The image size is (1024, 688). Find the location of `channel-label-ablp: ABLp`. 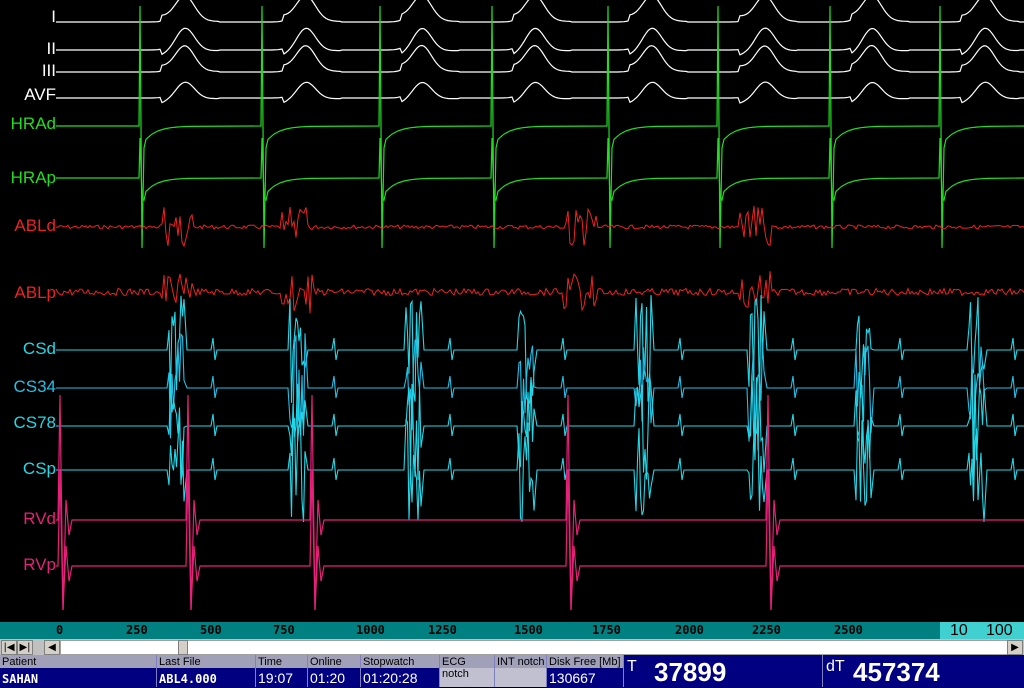

channel-label-ablp: ABLp is located at coordinates (28, 292).